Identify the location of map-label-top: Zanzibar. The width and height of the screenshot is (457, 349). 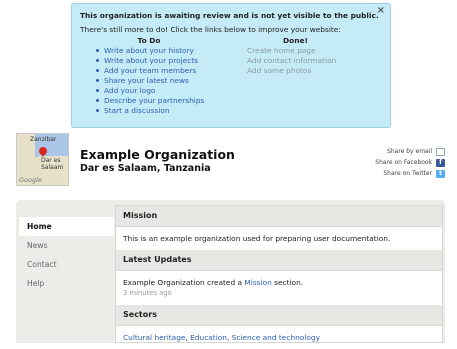
(43, 139).